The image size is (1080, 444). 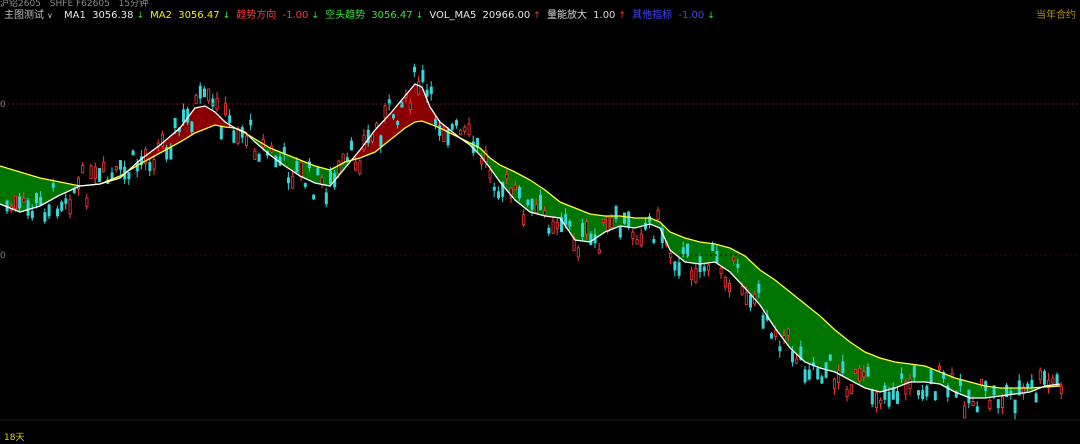 What do you see at coordinates (50, 15) in the screenshot?
I see `chevron-down-icon: ∨` at bounding box center [50, 15].